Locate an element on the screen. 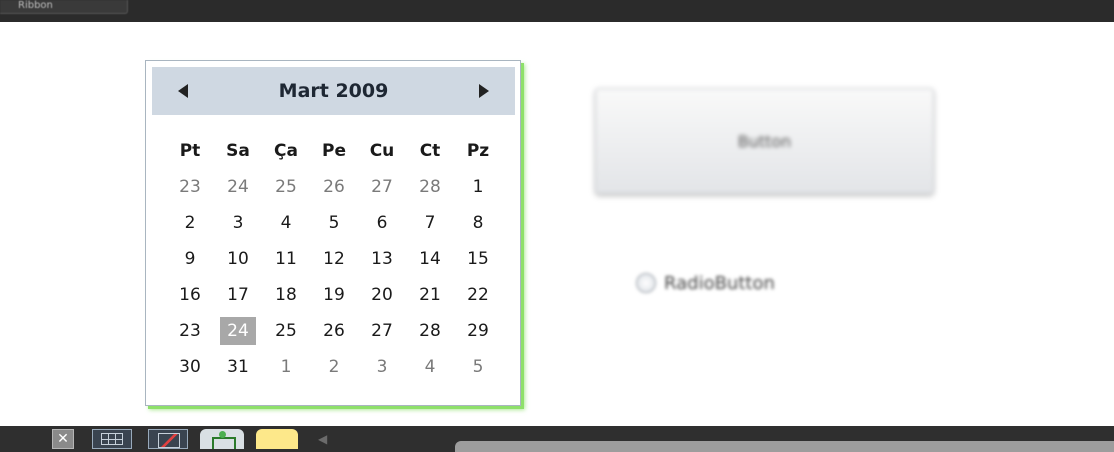  calendar-day: 20 is located at coordinates (382, 295).